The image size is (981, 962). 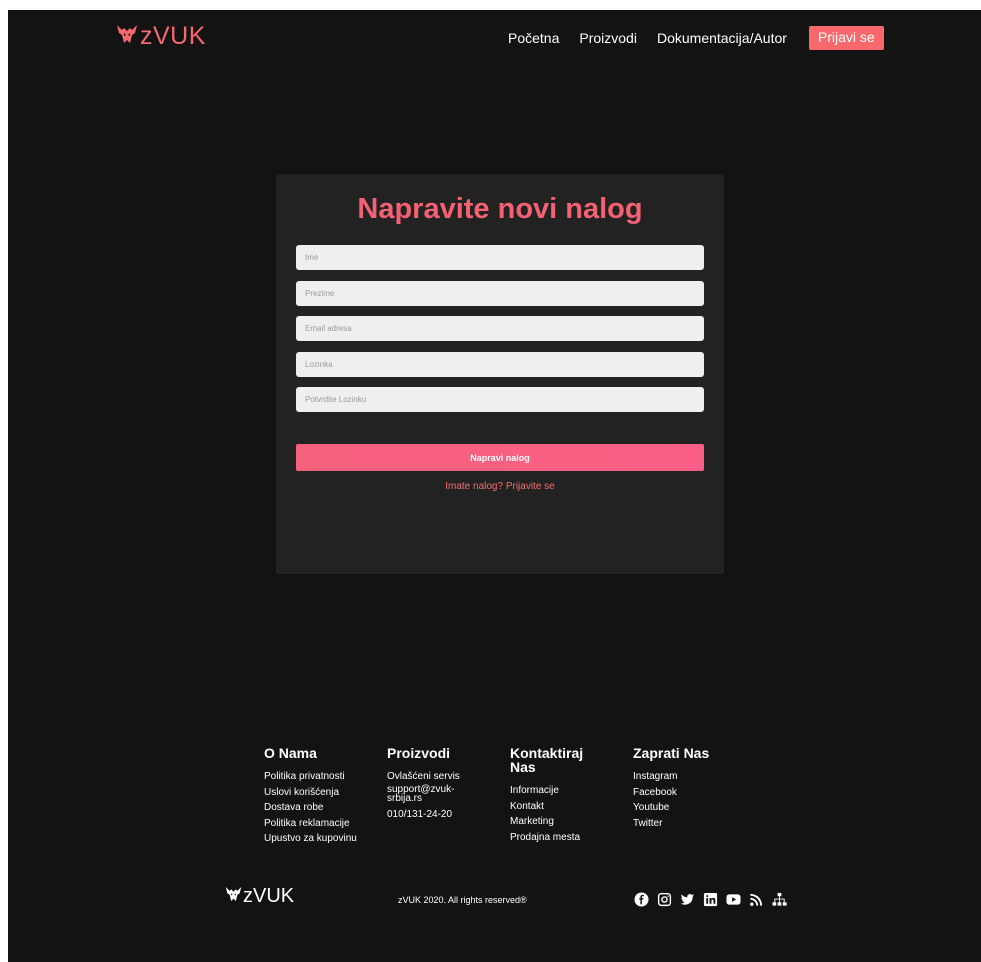 I want to click on rss-icon, so click(x=756, y=899).